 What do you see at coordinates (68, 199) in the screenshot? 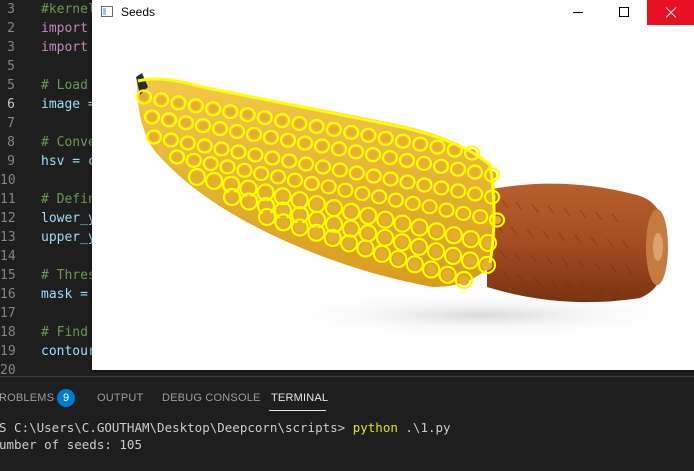
I see `code-text: # Defin` at bounding box center [68, 199].